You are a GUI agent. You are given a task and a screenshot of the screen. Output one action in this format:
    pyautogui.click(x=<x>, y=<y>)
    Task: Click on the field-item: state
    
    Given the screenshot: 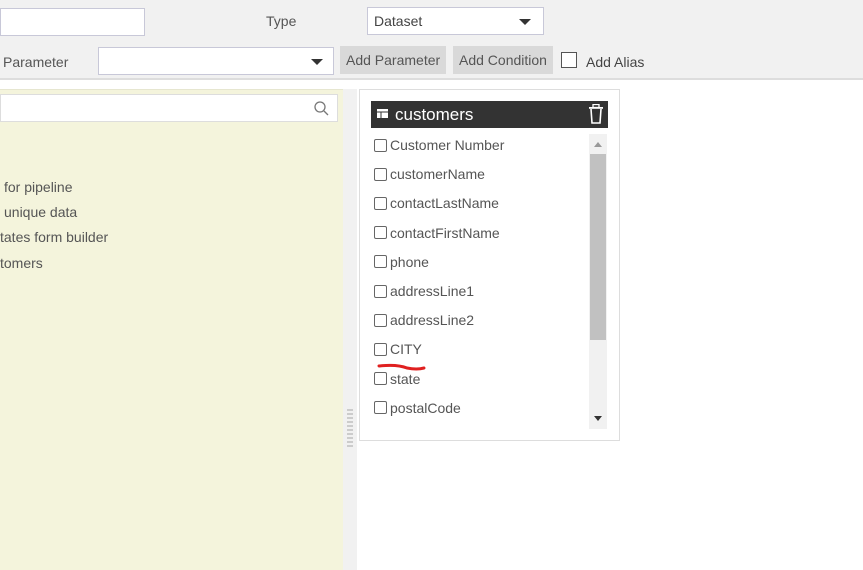 What is the action you would take?
    pyautogui.click(x=397, y=379)
    